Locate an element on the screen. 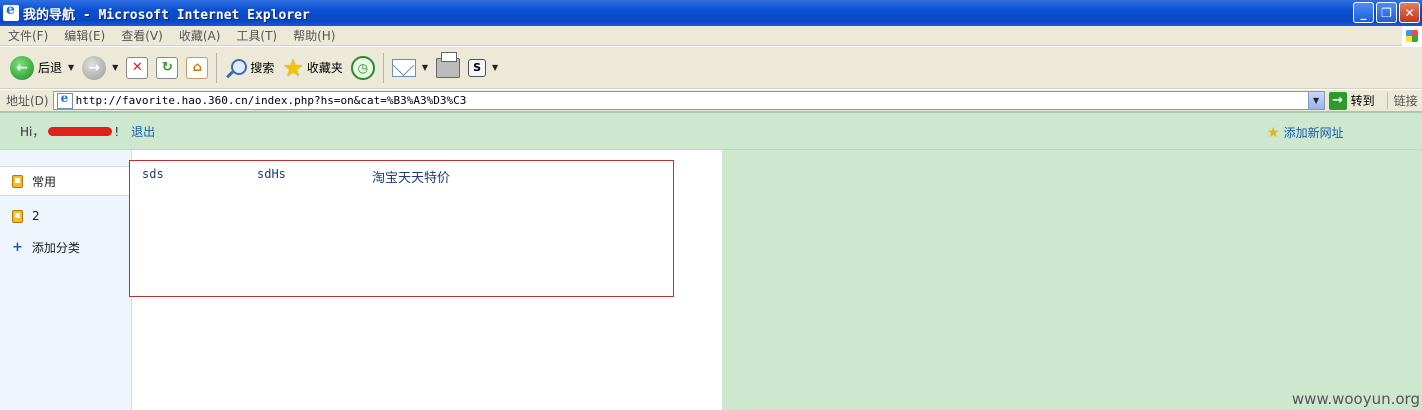 This screenshot has height=410, width=1422. category-label: 2 is located at coordinates (36, 216).